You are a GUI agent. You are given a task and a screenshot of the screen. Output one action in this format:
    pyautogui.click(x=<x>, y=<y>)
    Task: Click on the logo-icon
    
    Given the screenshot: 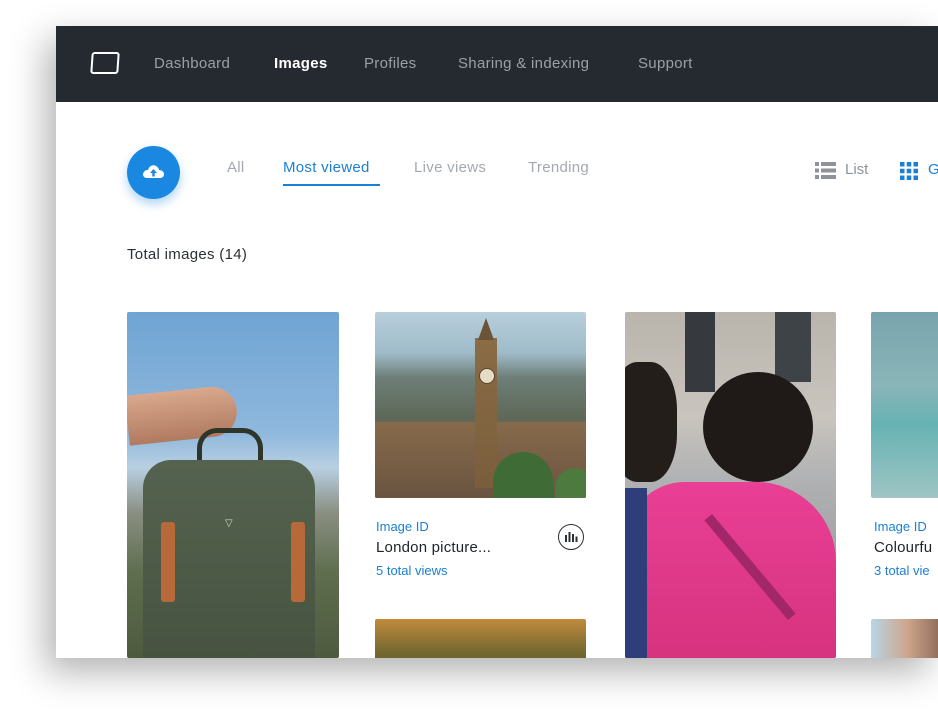 What is the action you would take?
    pyautogui.click(x=105, y=63)
    